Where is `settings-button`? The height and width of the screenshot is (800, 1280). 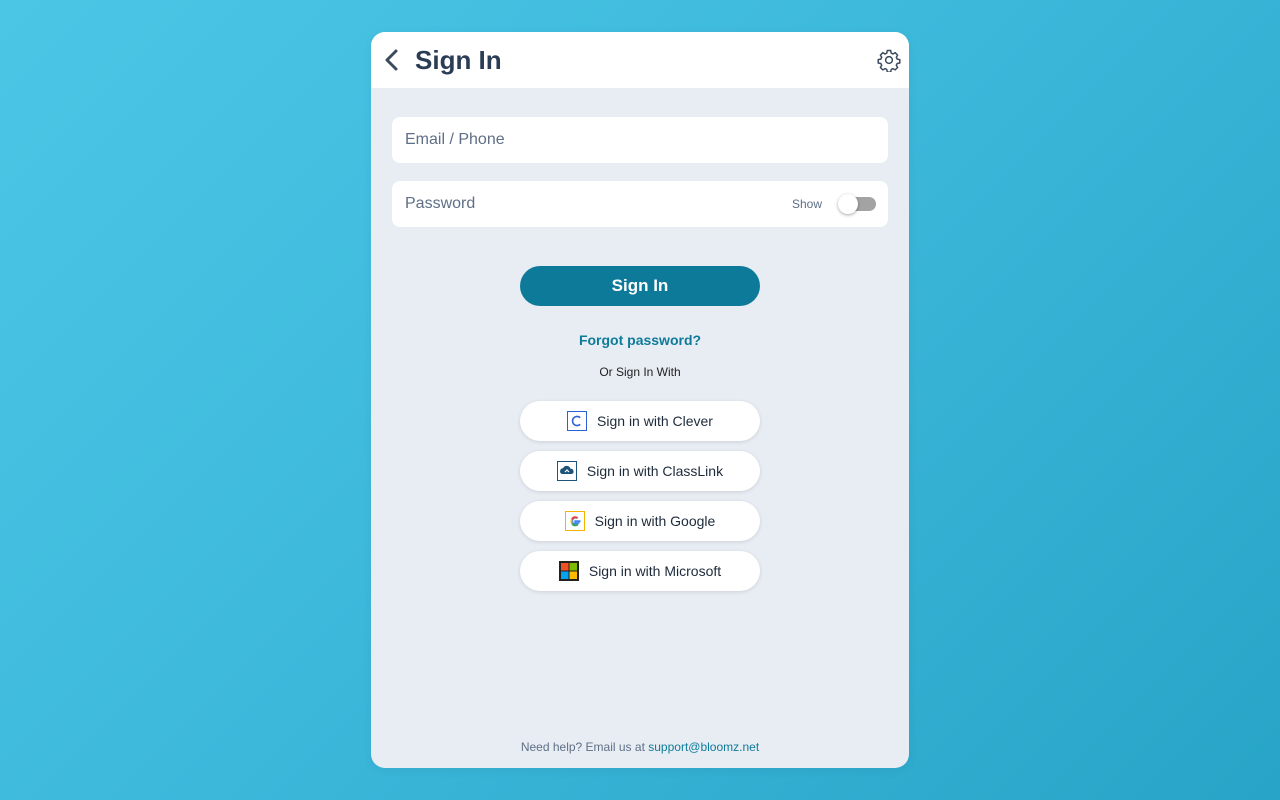 settings-button is located at coordinates (889, 60).